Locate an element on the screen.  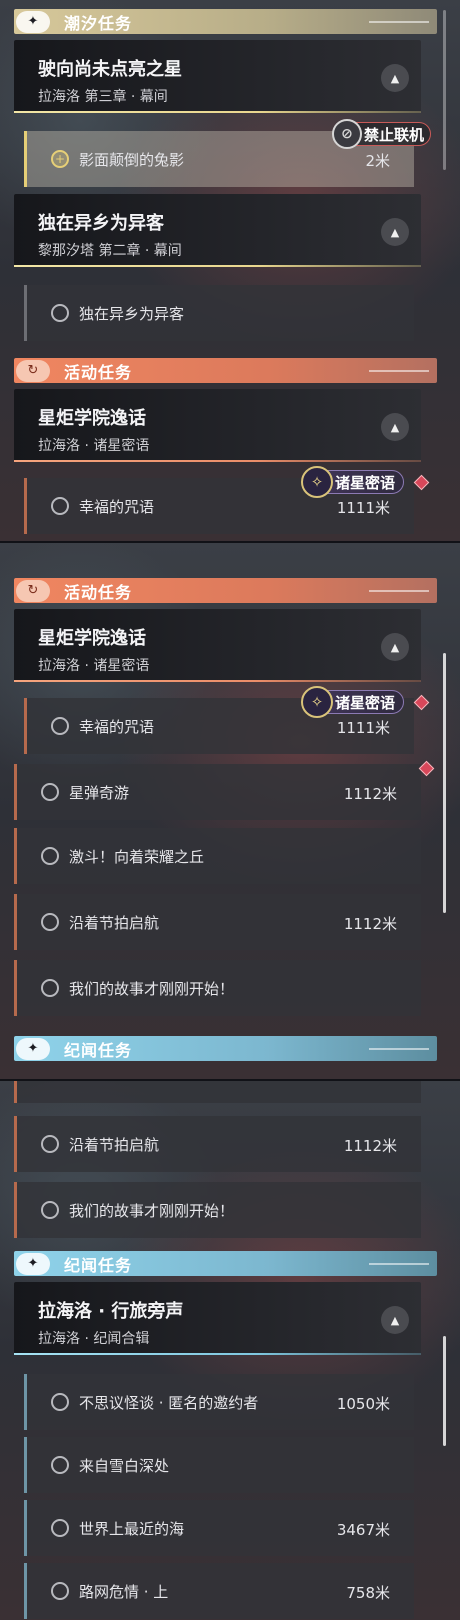
task-item-bullet: 星弹奇游 1112米 is located at coordinates (217, 792).